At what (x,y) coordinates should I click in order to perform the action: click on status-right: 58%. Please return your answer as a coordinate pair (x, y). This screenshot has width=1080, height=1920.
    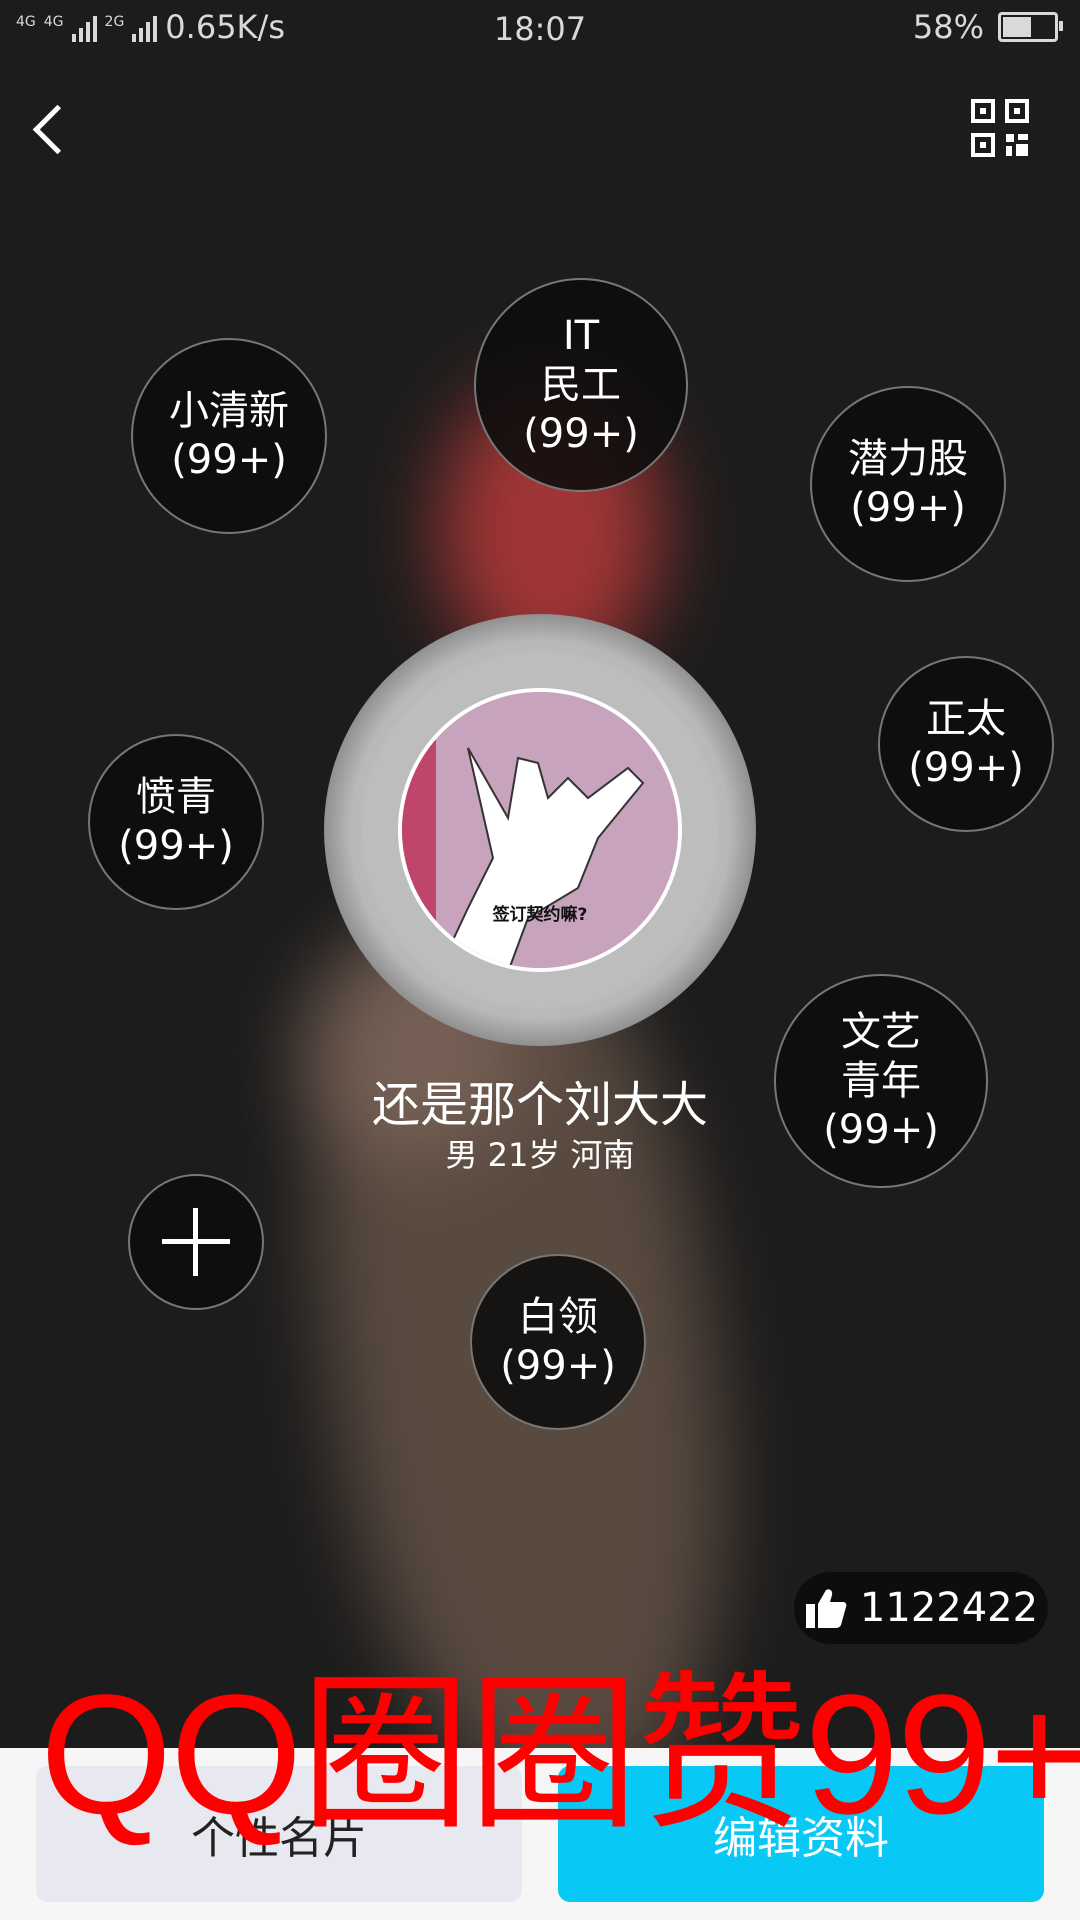
    Looking at the image, I should click on (987, 27).